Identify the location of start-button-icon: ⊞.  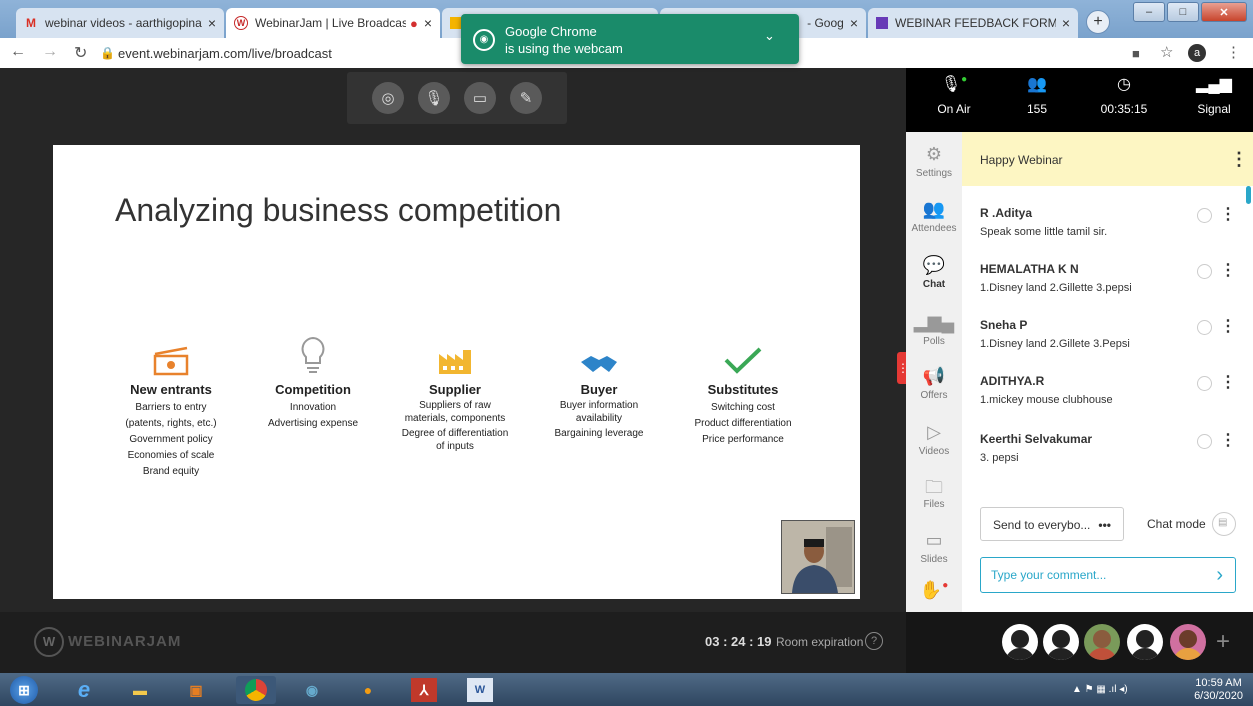
(24, 690).